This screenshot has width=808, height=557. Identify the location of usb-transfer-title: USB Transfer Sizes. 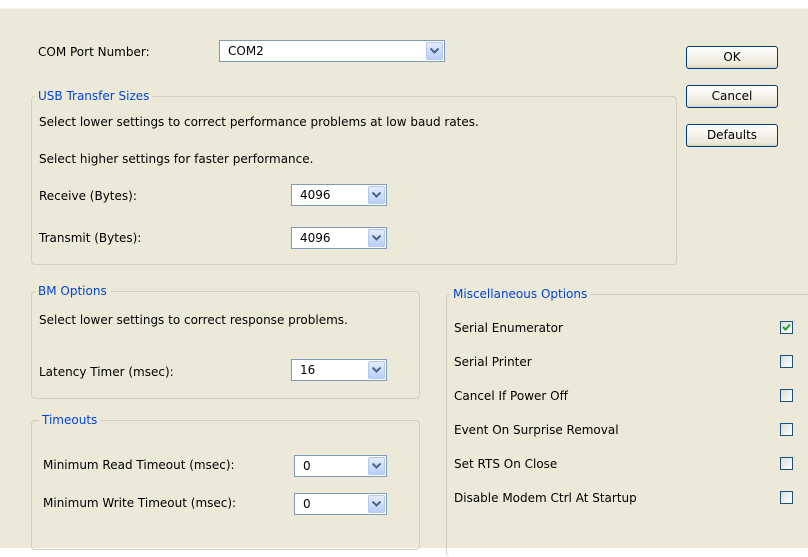
(94, 96).